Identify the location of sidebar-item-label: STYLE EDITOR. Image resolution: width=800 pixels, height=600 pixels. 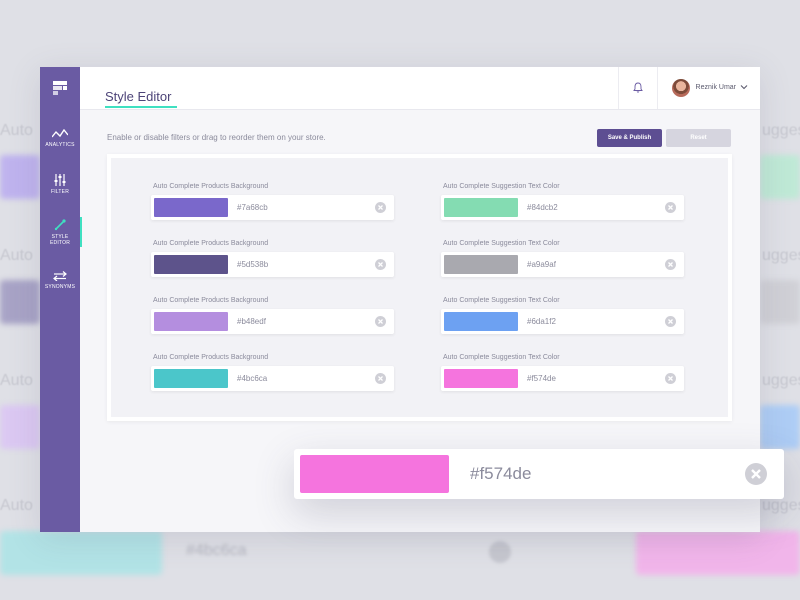
(60, 240).